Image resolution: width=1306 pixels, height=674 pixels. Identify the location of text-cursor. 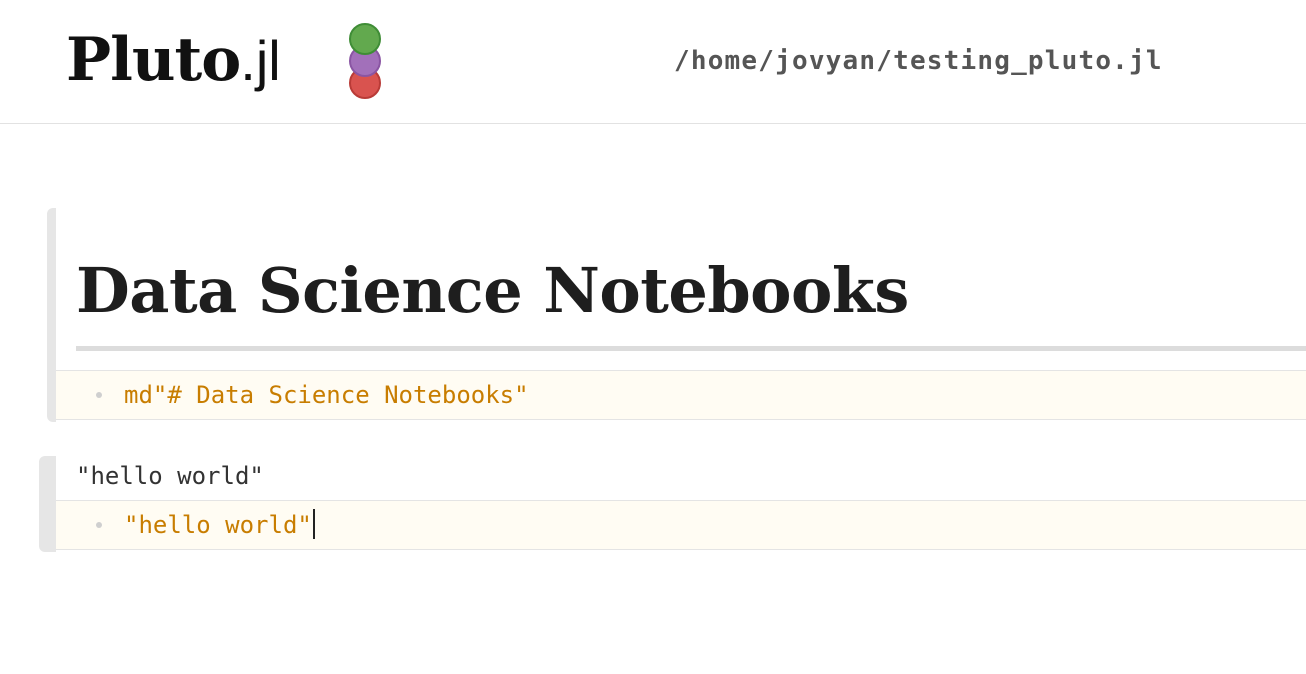
(313, 524).